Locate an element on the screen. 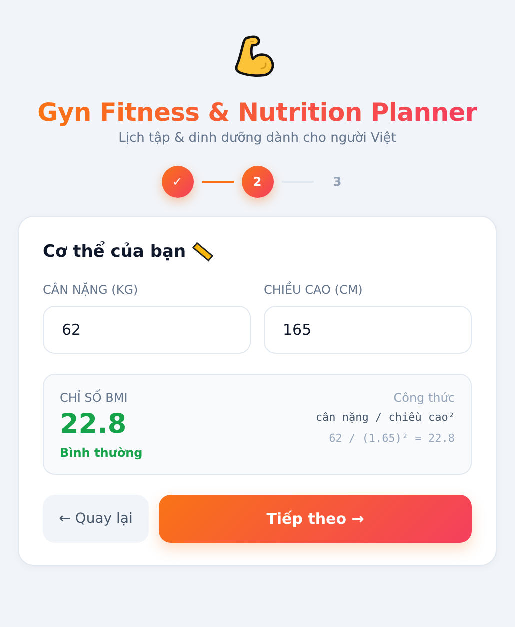  formula-label: Công thức is located at coordinates (424, 398).